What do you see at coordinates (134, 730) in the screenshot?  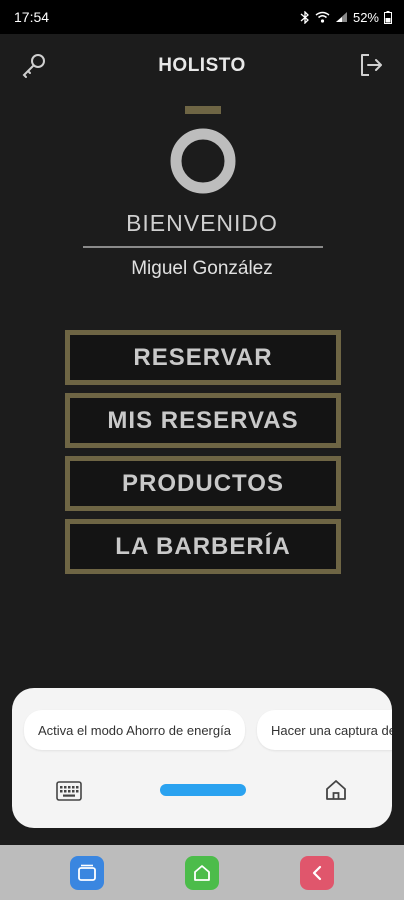 I see `suggestion-chip: Activa el modo Ahorro de energía` at bounding box center [134, 730].